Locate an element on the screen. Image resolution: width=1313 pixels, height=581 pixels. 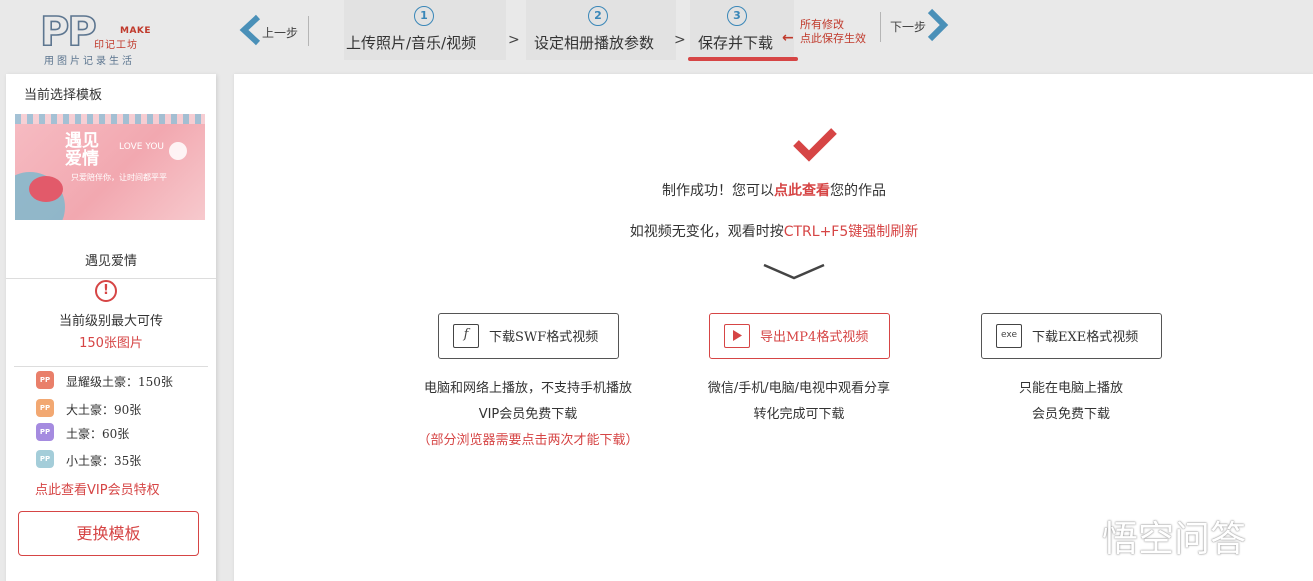
thumb-title: 遇见爱情 is located at coordinates (82, 150).